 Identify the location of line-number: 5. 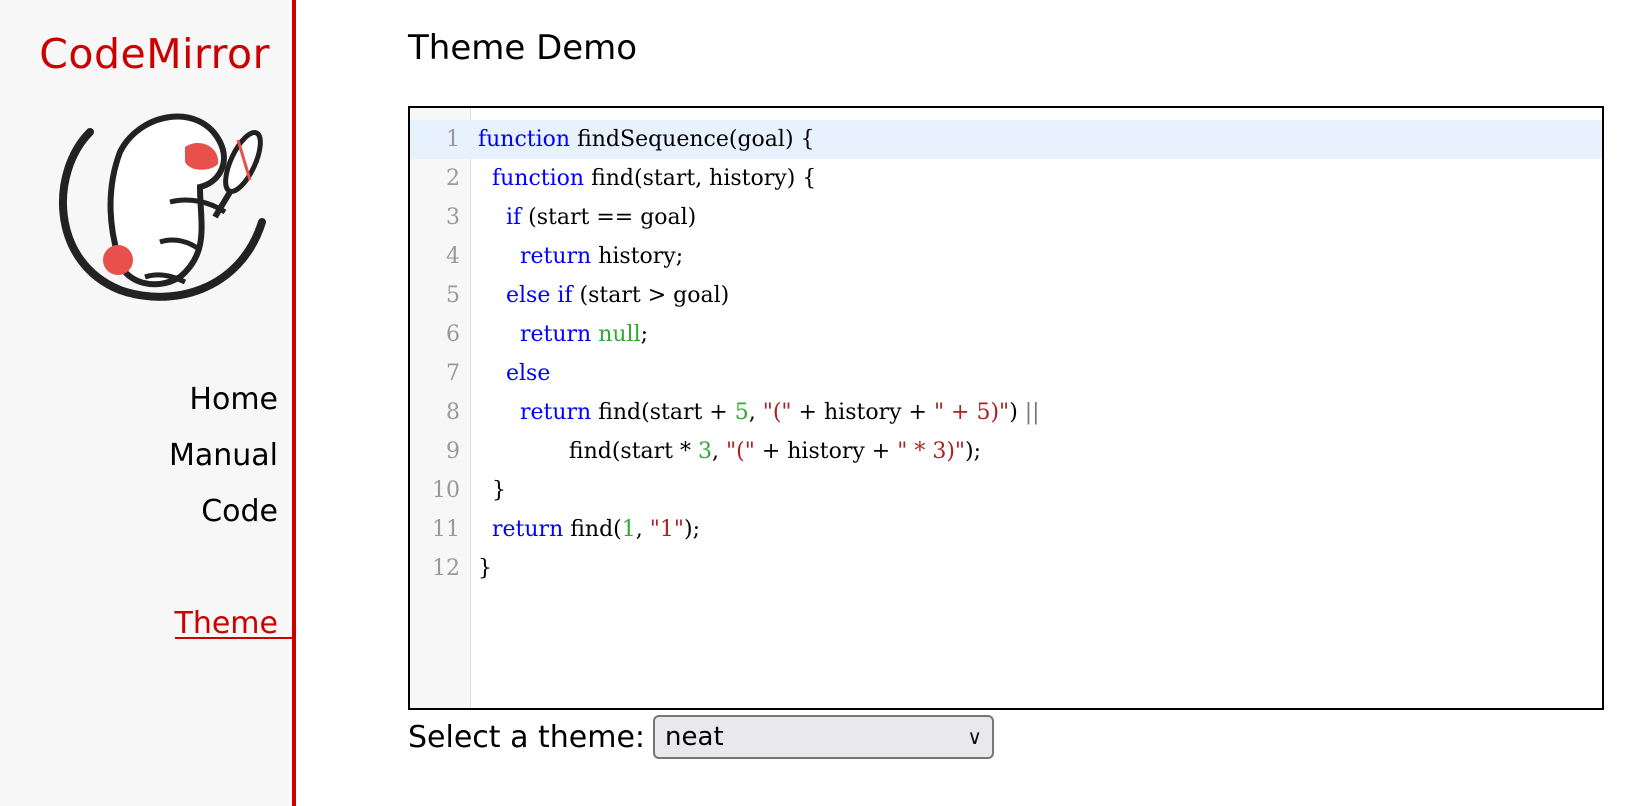
(453, 295).